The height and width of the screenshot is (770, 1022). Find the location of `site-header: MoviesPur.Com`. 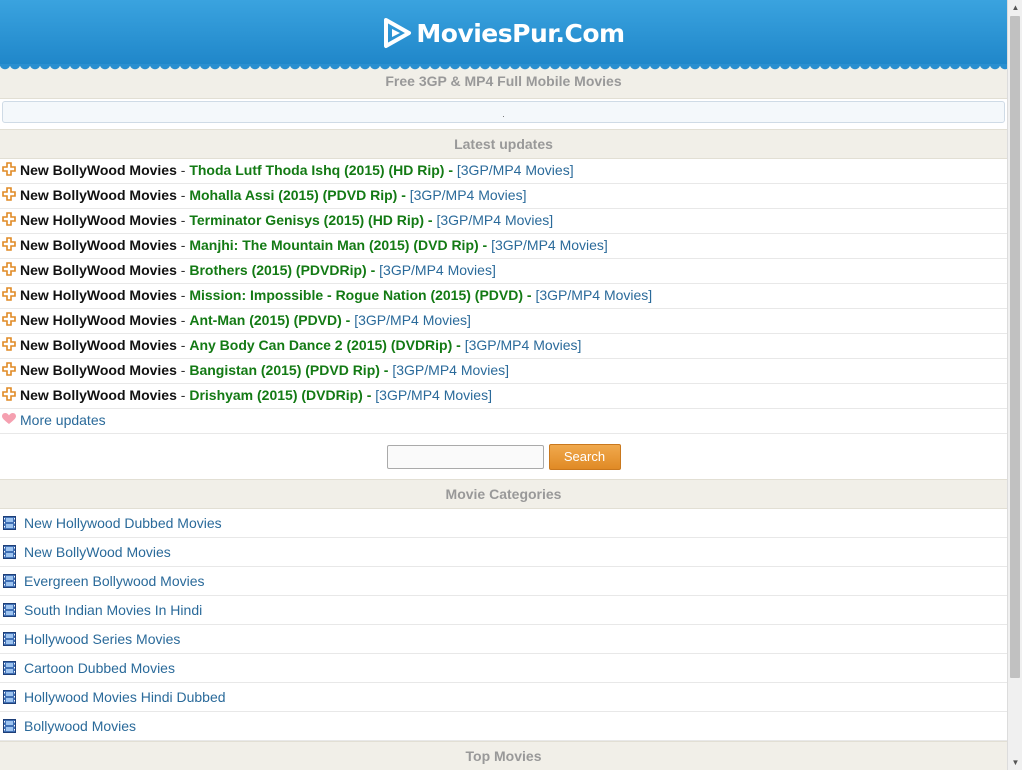

site-header: MoviesPur.Com is located at coordinates (503, 37).